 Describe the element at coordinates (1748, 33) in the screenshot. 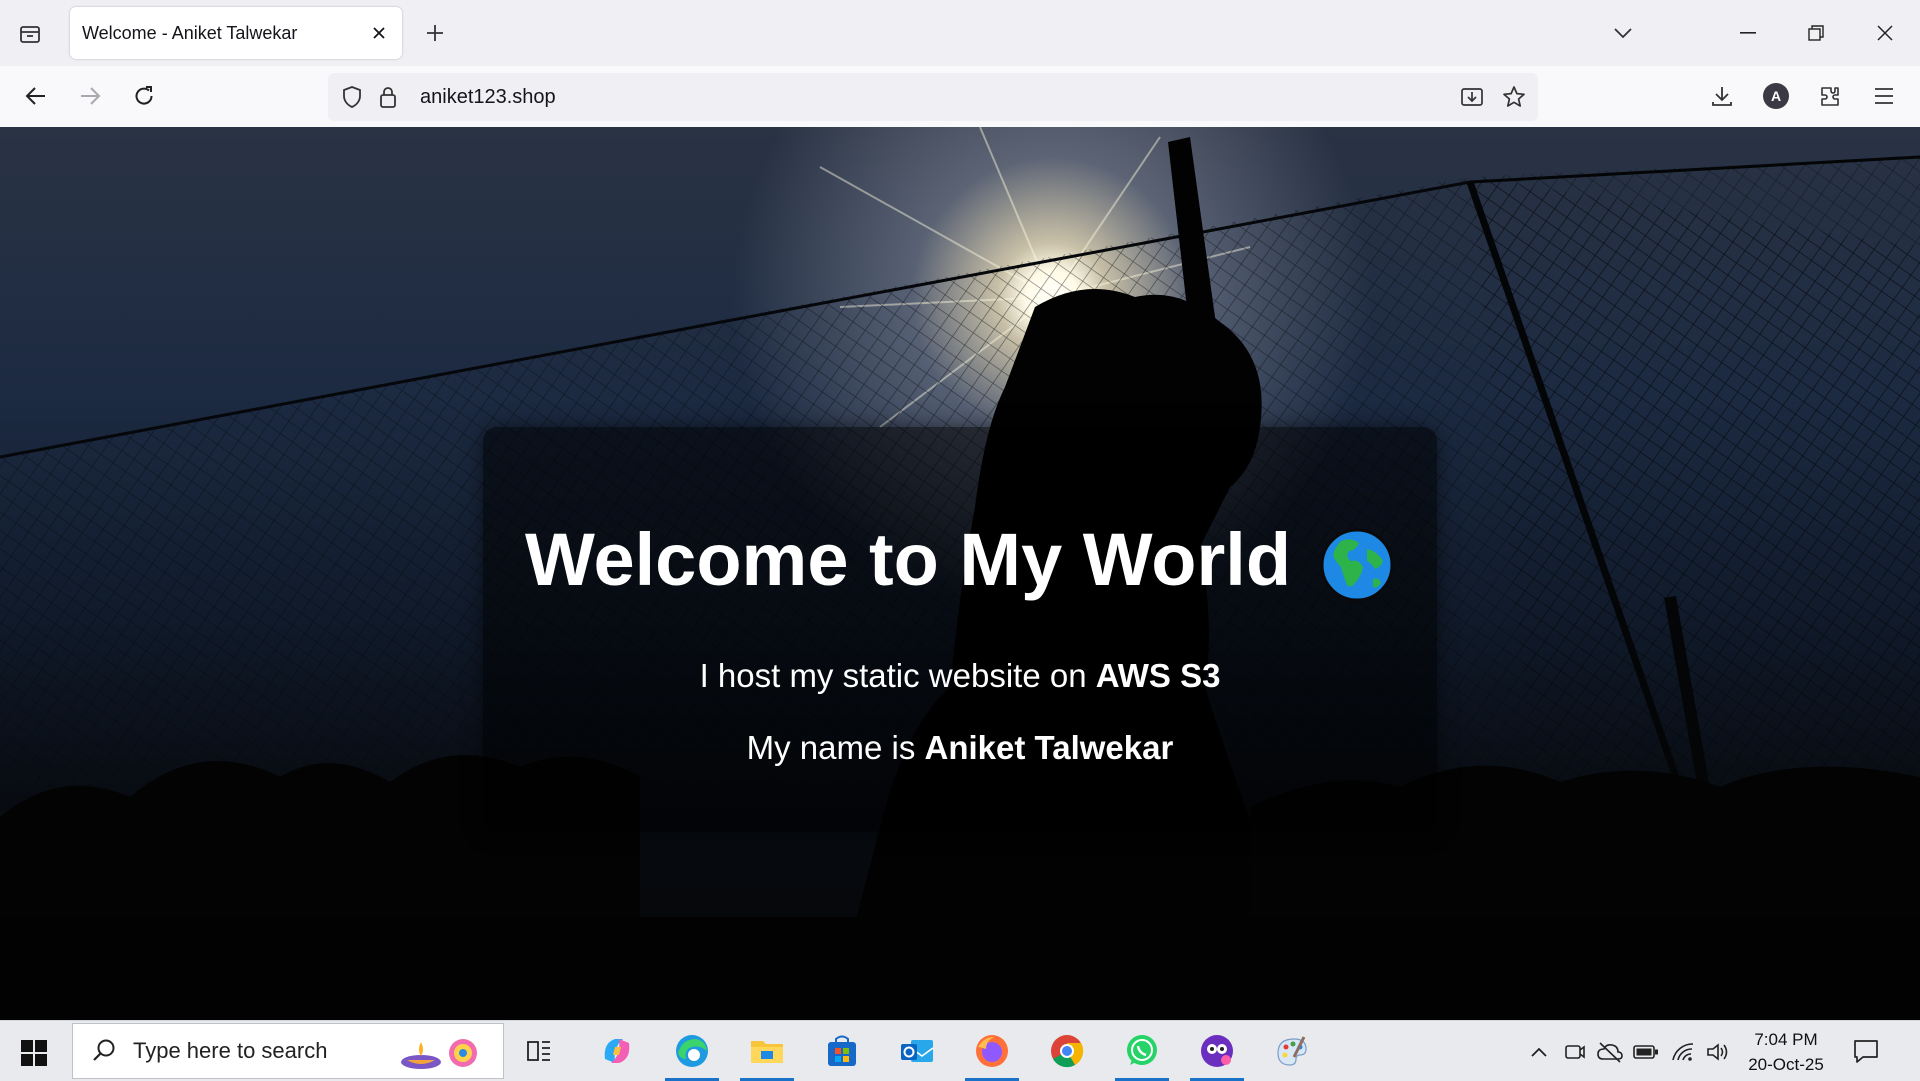

I see `minimize-icon` at that location.